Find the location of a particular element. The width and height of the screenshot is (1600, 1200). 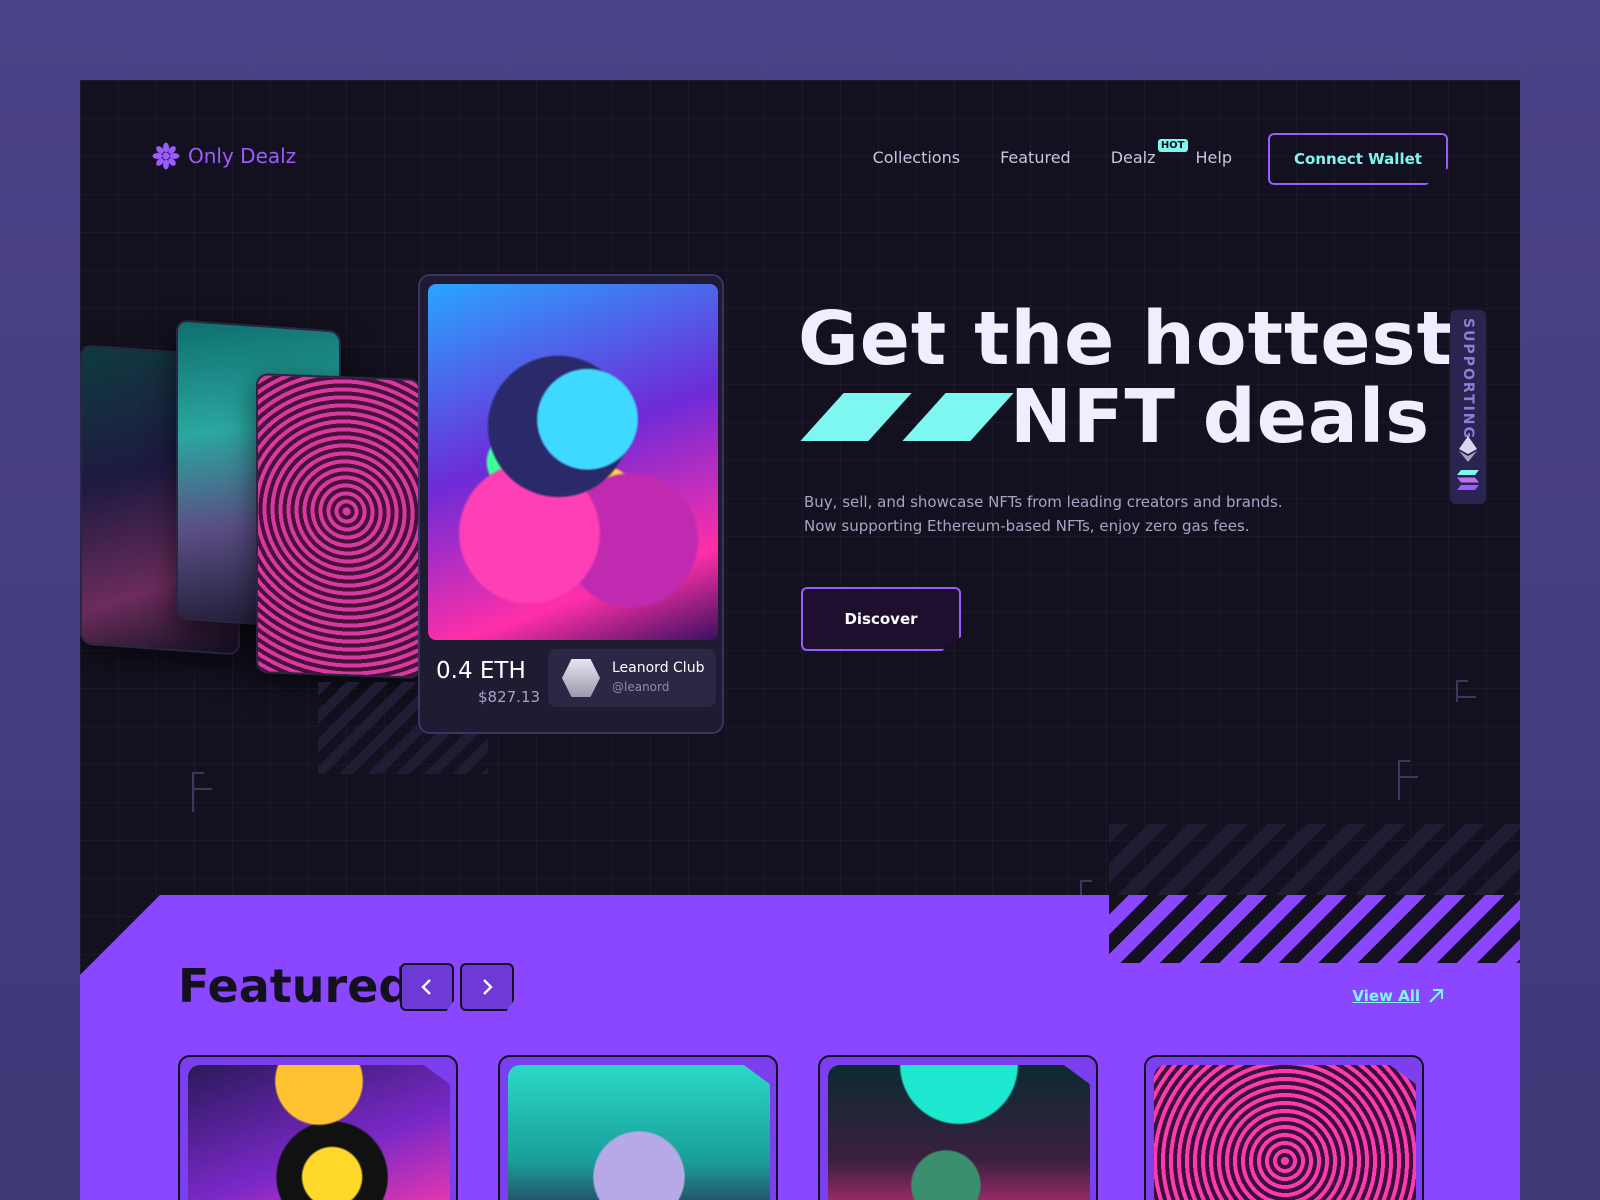

supporting-chains: SUPPORTING is located at coordinates (1468, 407).